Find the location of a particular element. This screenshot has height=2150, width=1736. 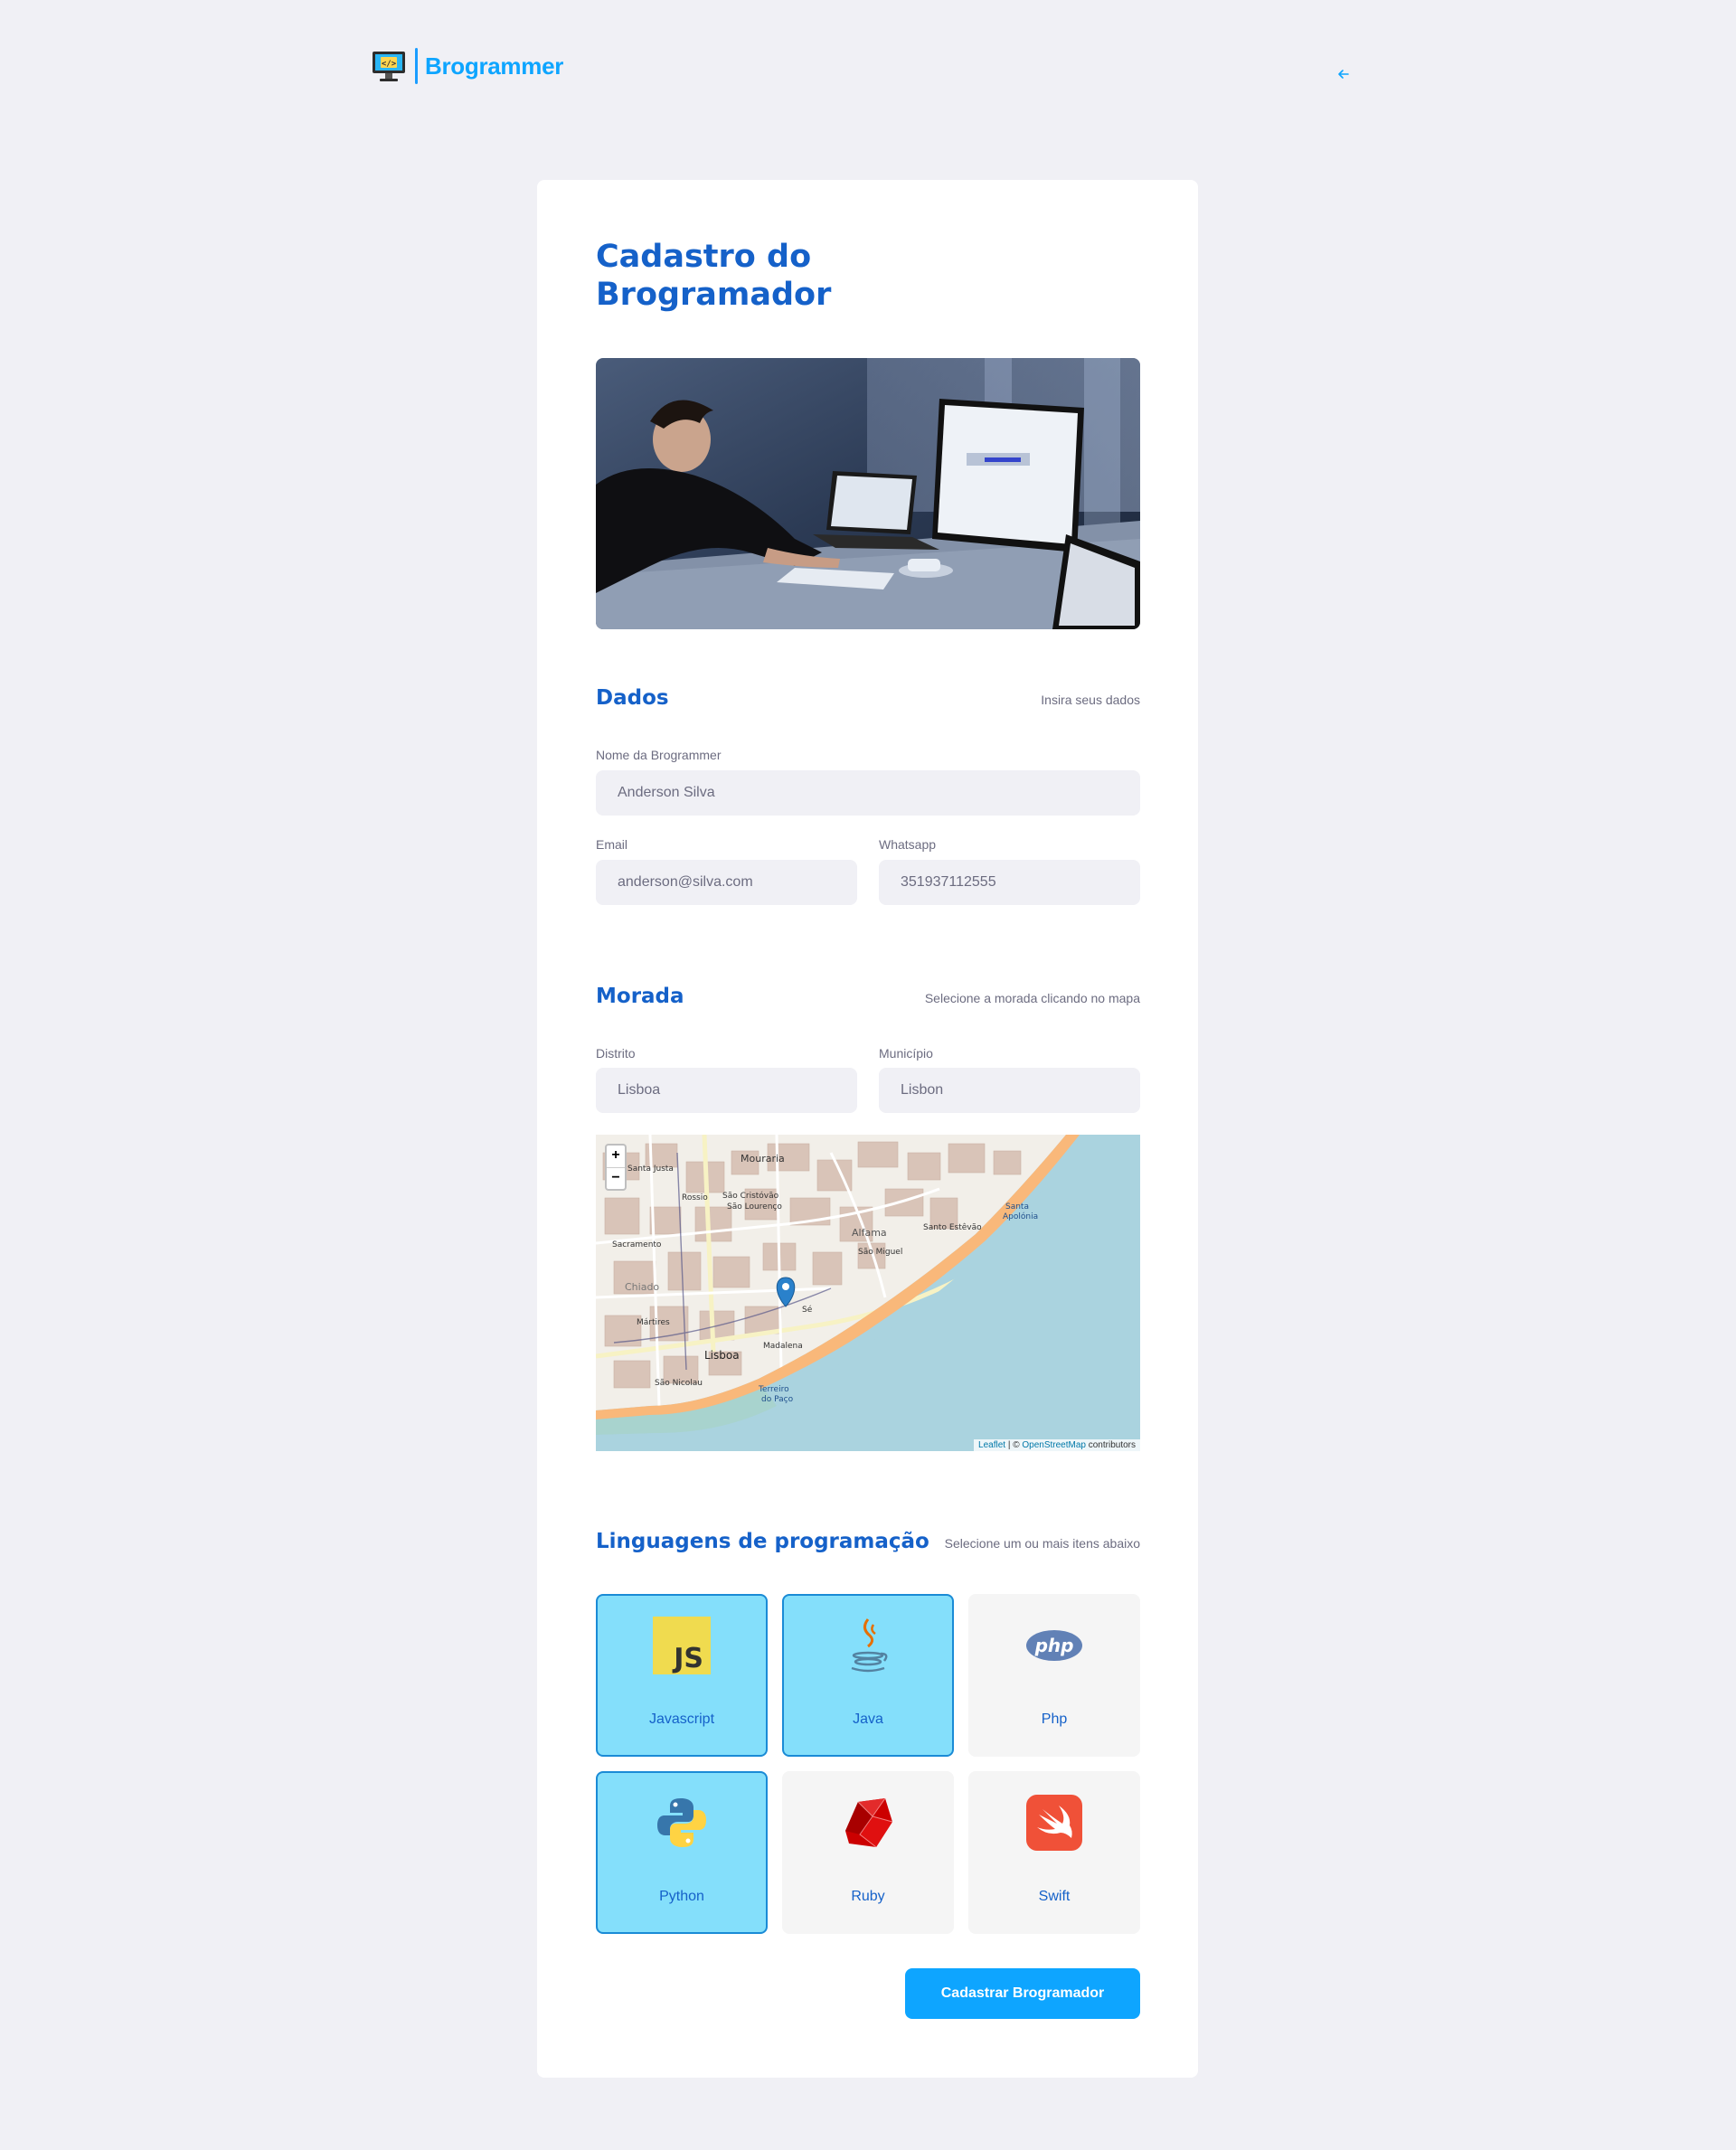

svg-text: Sé is located at coordinates (808, 1310).